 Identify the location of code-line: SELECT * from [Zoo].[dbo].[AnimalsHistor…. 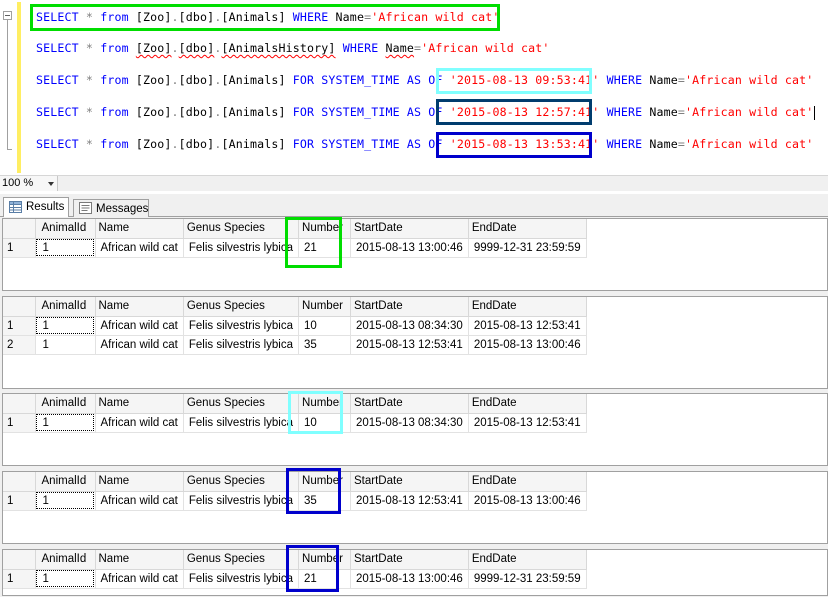
(293, 48).